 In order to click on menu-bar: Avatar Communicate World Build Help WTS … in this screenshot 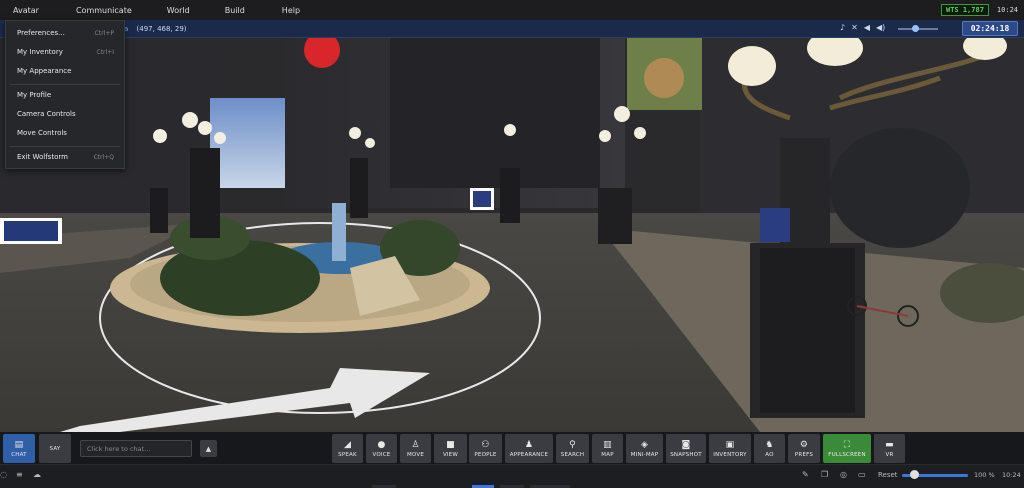, I will do `click(512, 10)`.